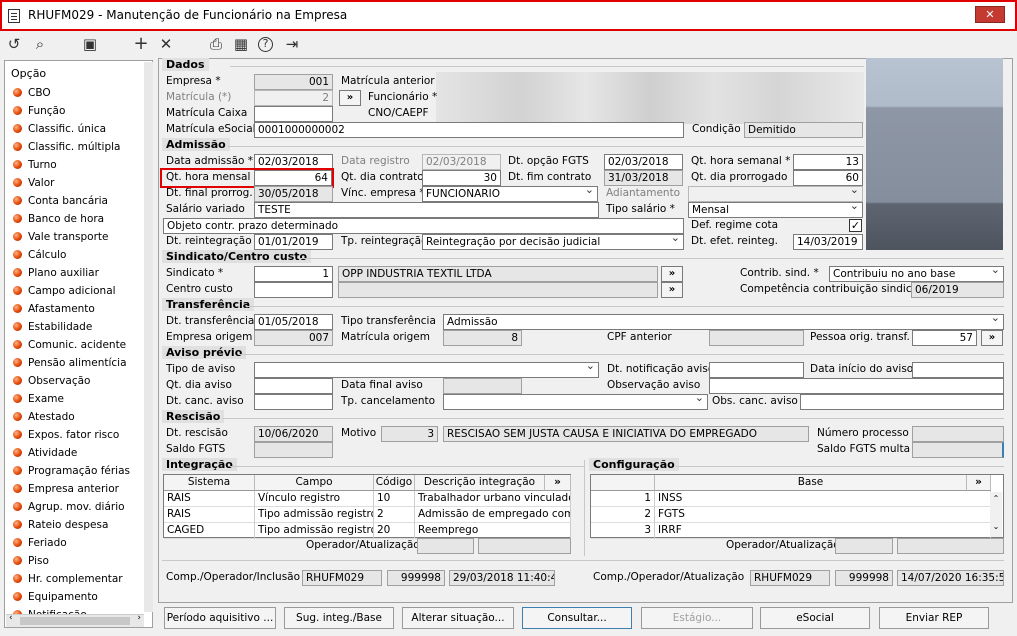 This screenshot has width=1017, height=636. What do you see at coordinates (916, 274) in the screenshot?
I see `contrib-sind-select: Contribuiu no ano base` at bounding box center [916, 274].